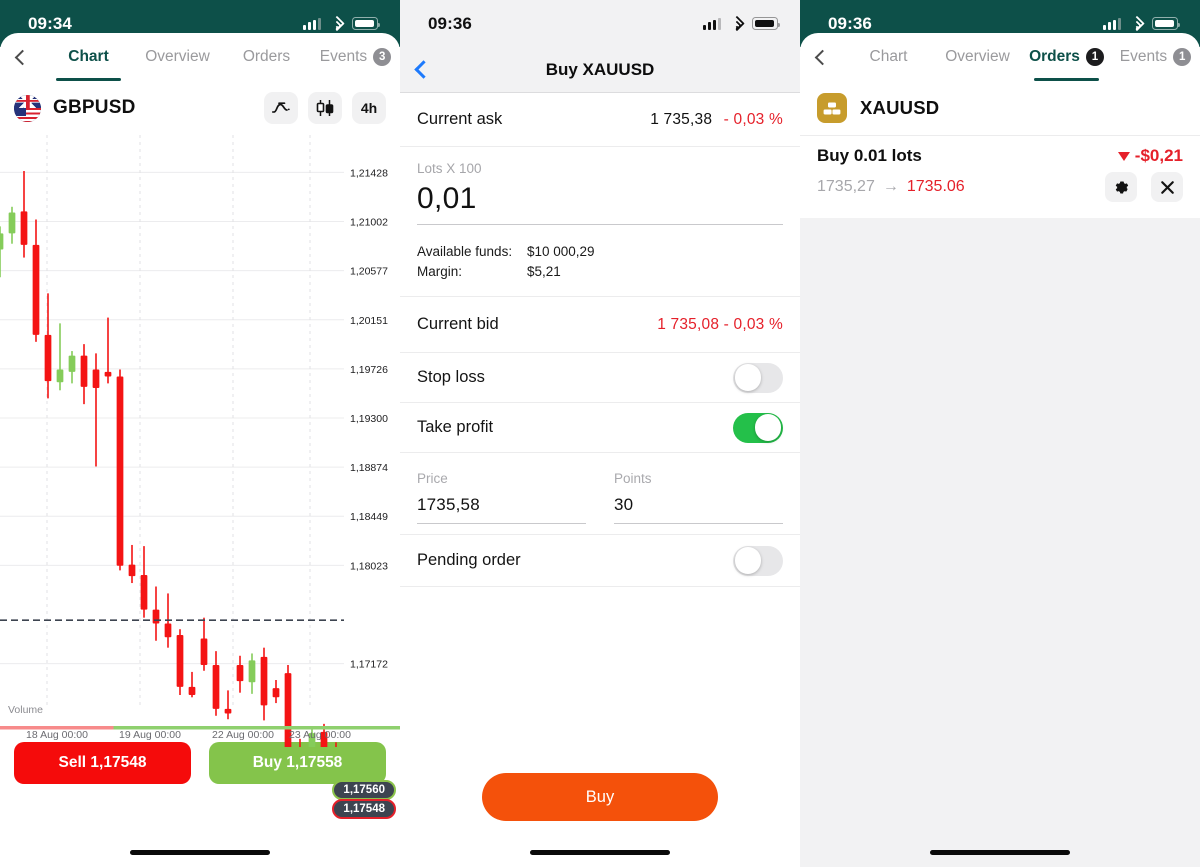 The image size is (1200, 867). I want to click on points-field: 30, so click(698, 509).